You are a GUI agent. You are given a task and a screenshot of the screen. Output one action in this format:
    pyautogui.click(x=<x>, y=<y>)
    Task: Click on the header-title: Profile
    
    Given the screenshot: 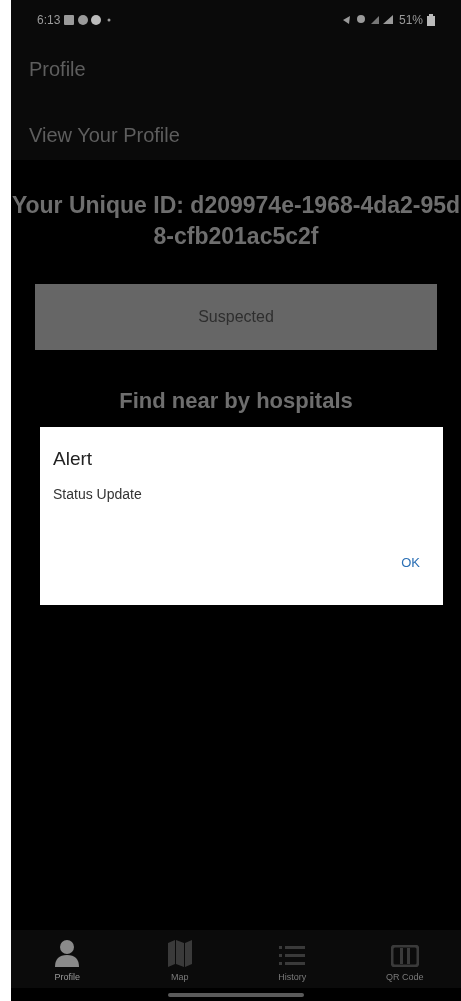 What is the action you would take?
    pyautogui.click(x=58, y=69)
    